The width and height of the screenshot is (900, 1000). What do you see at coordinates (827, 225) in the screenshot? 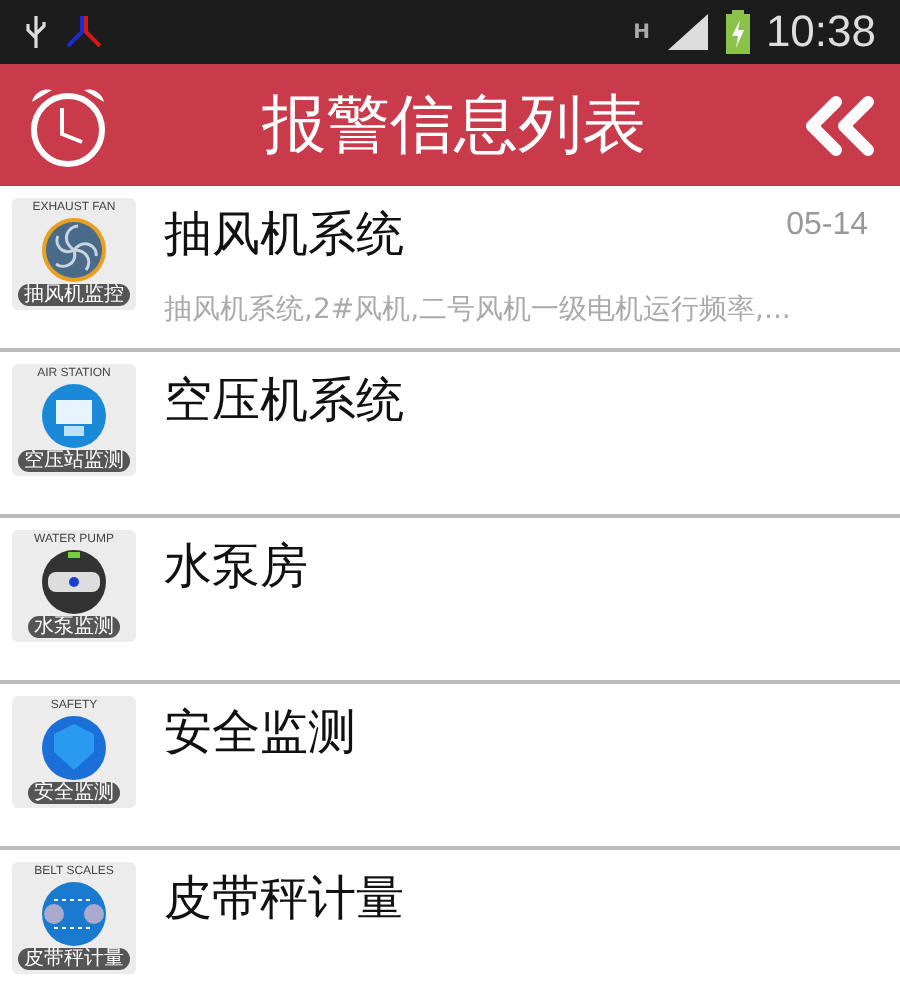
I see `alarm-date: 05-14` at bounding box center [827, 225].